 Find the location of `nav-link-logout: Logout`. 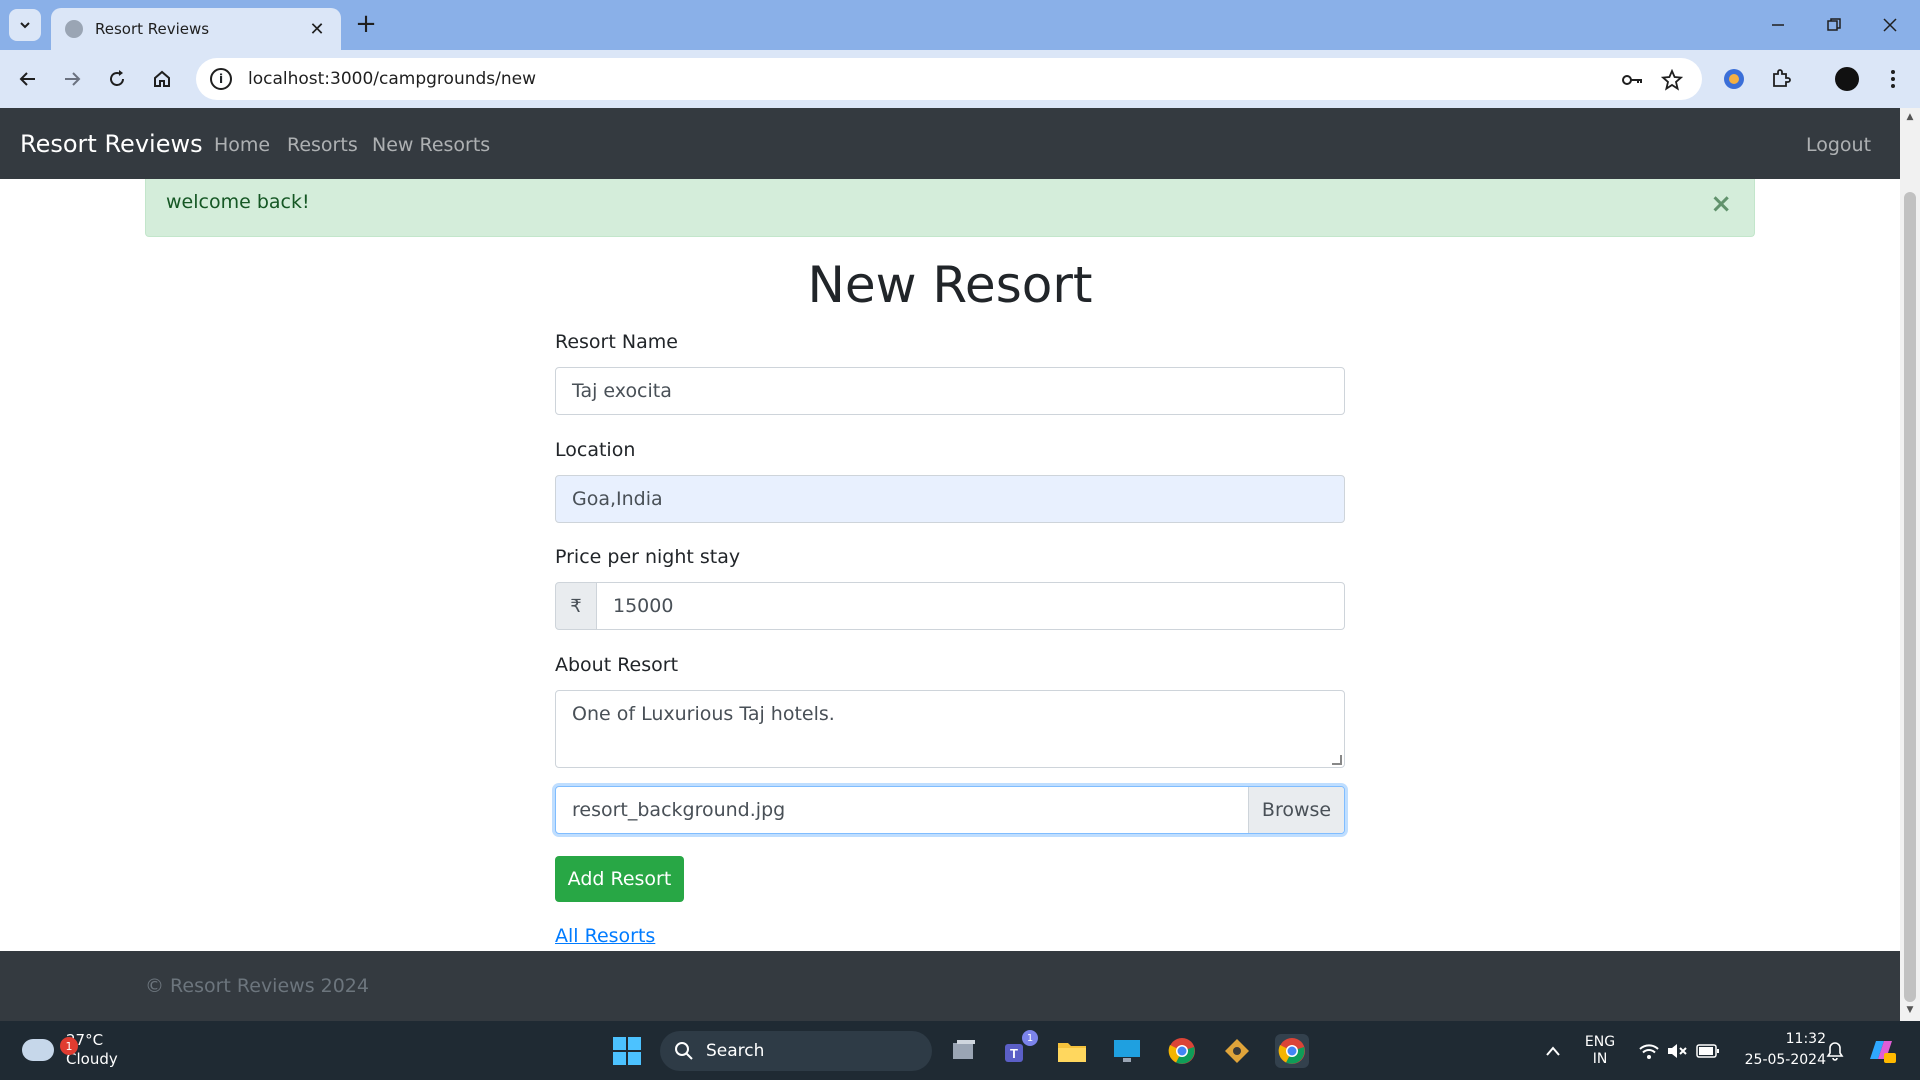

nav-link-logout: Logout is located at coordinates (1838, 145).